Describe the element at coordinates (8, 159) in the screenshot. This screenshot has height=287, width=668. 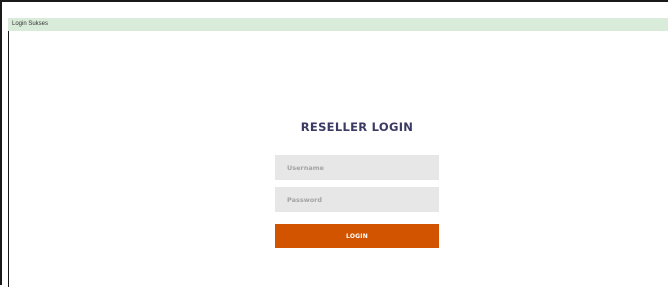
I see `left-divider` at that location.